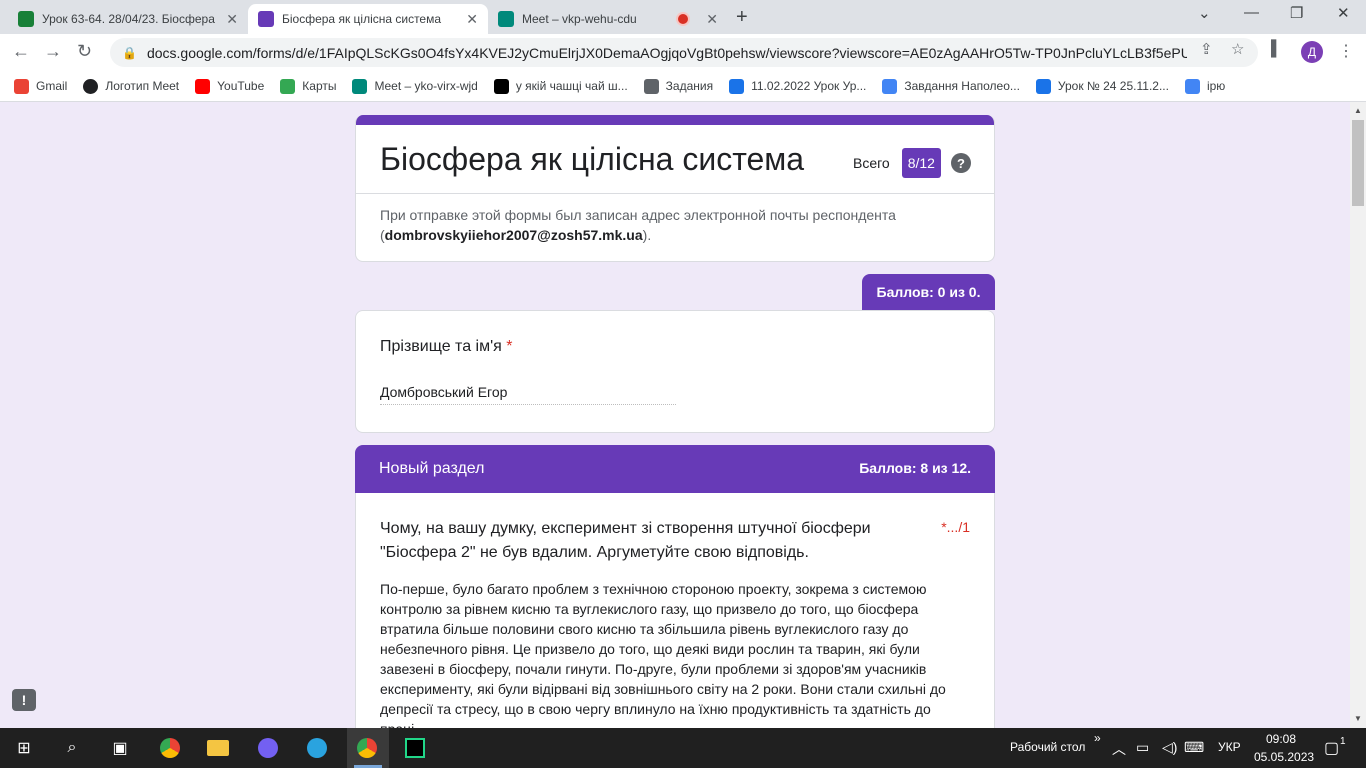 The height and width of the screenshot is (768, 1366). I want to click on gmail-icon, so click(21, 86).